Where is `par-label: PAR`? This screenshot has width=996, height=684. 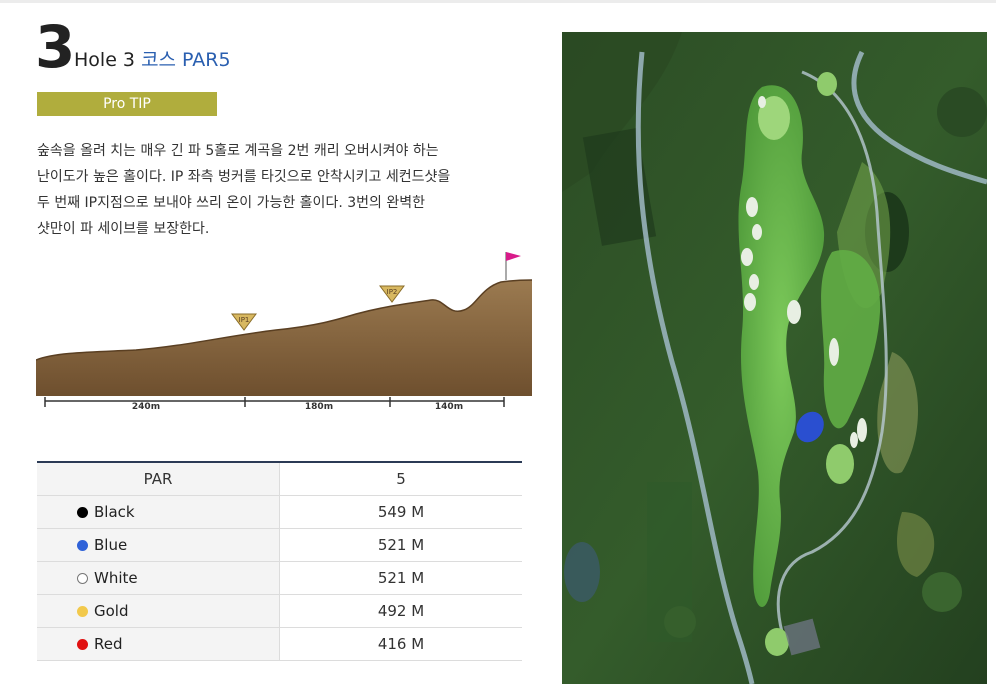
par-label: PAR is located at coordinates (158, 479).